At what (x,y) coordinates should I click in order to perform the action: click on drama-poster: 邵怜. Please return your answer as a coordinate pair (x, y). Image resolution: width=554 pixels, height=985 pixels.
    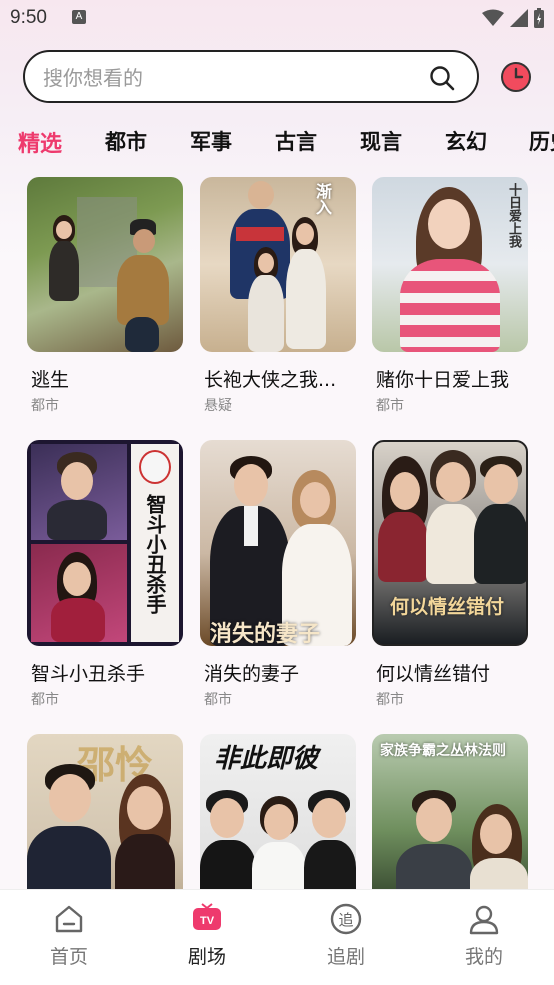
    Looking at the image, I should click on (105, 811).